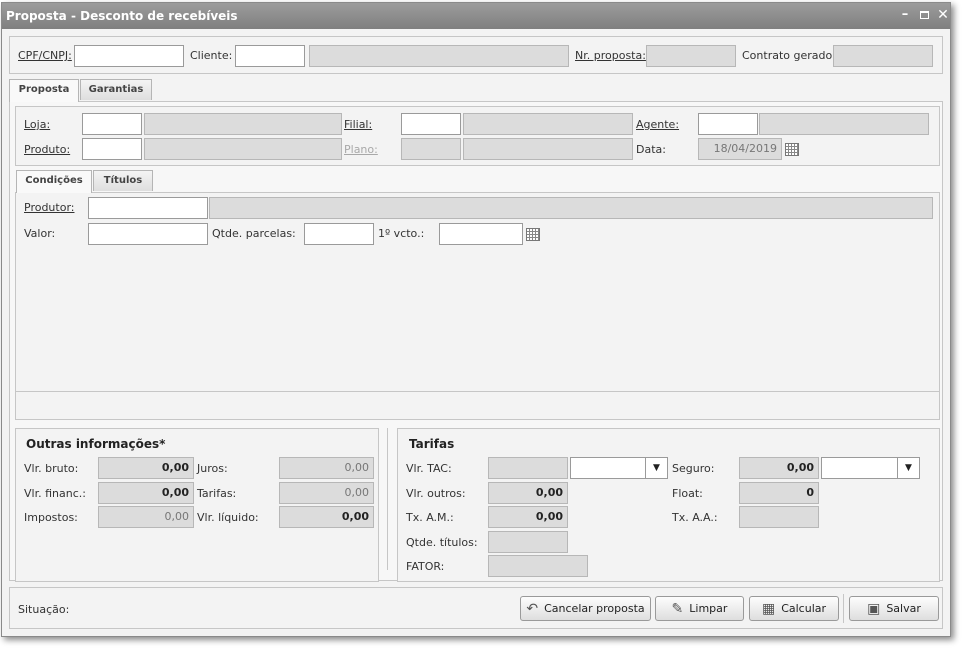 Image resolution: width=964 pixels, height=649 pixels. What do you see at coordinates (657, 124) in the screenshot?
I see `agente-label: Agente:` at bounding box center [657, 124].